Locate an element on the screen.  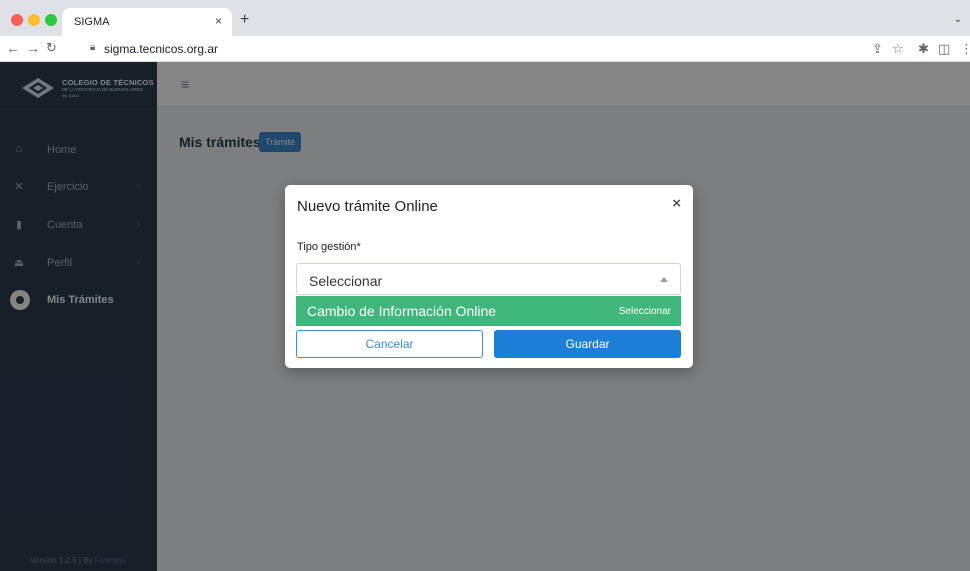
modal-title: Nuevo trámite Online is located at coordinates (367, 206).